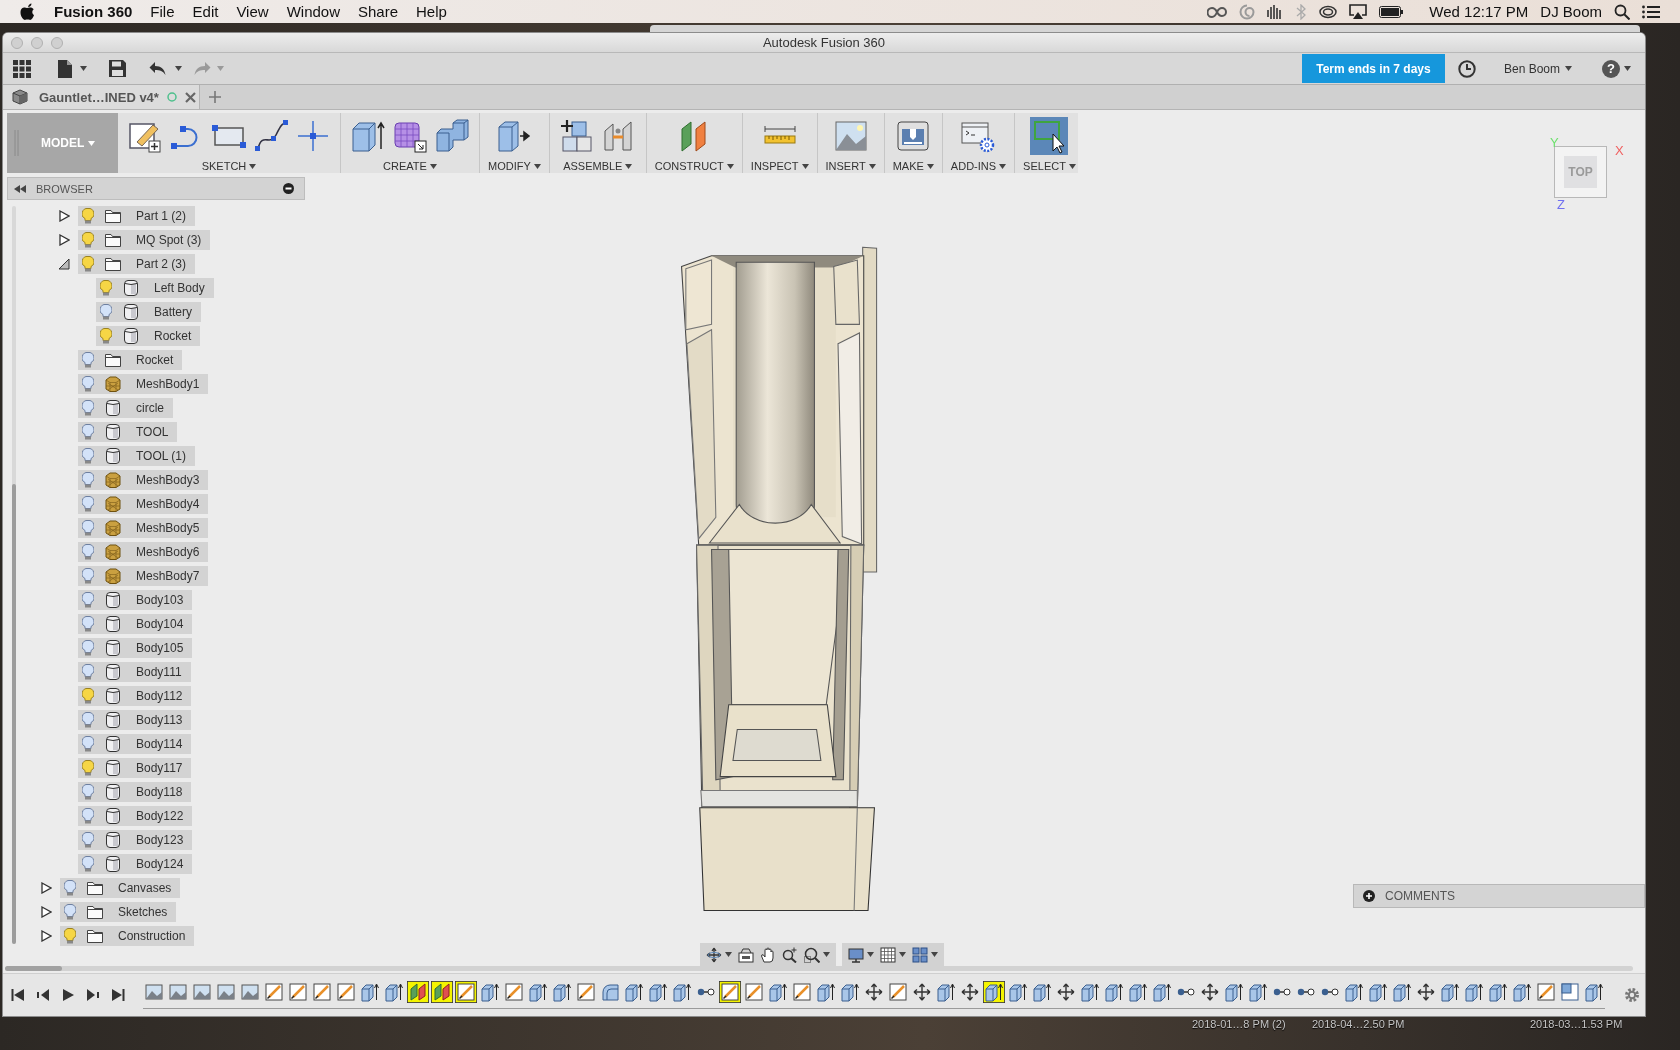 The height and width of the screenshot is (1050, 1680). I want to click on ribbon-menu: SELECT, so click(1049, 166).